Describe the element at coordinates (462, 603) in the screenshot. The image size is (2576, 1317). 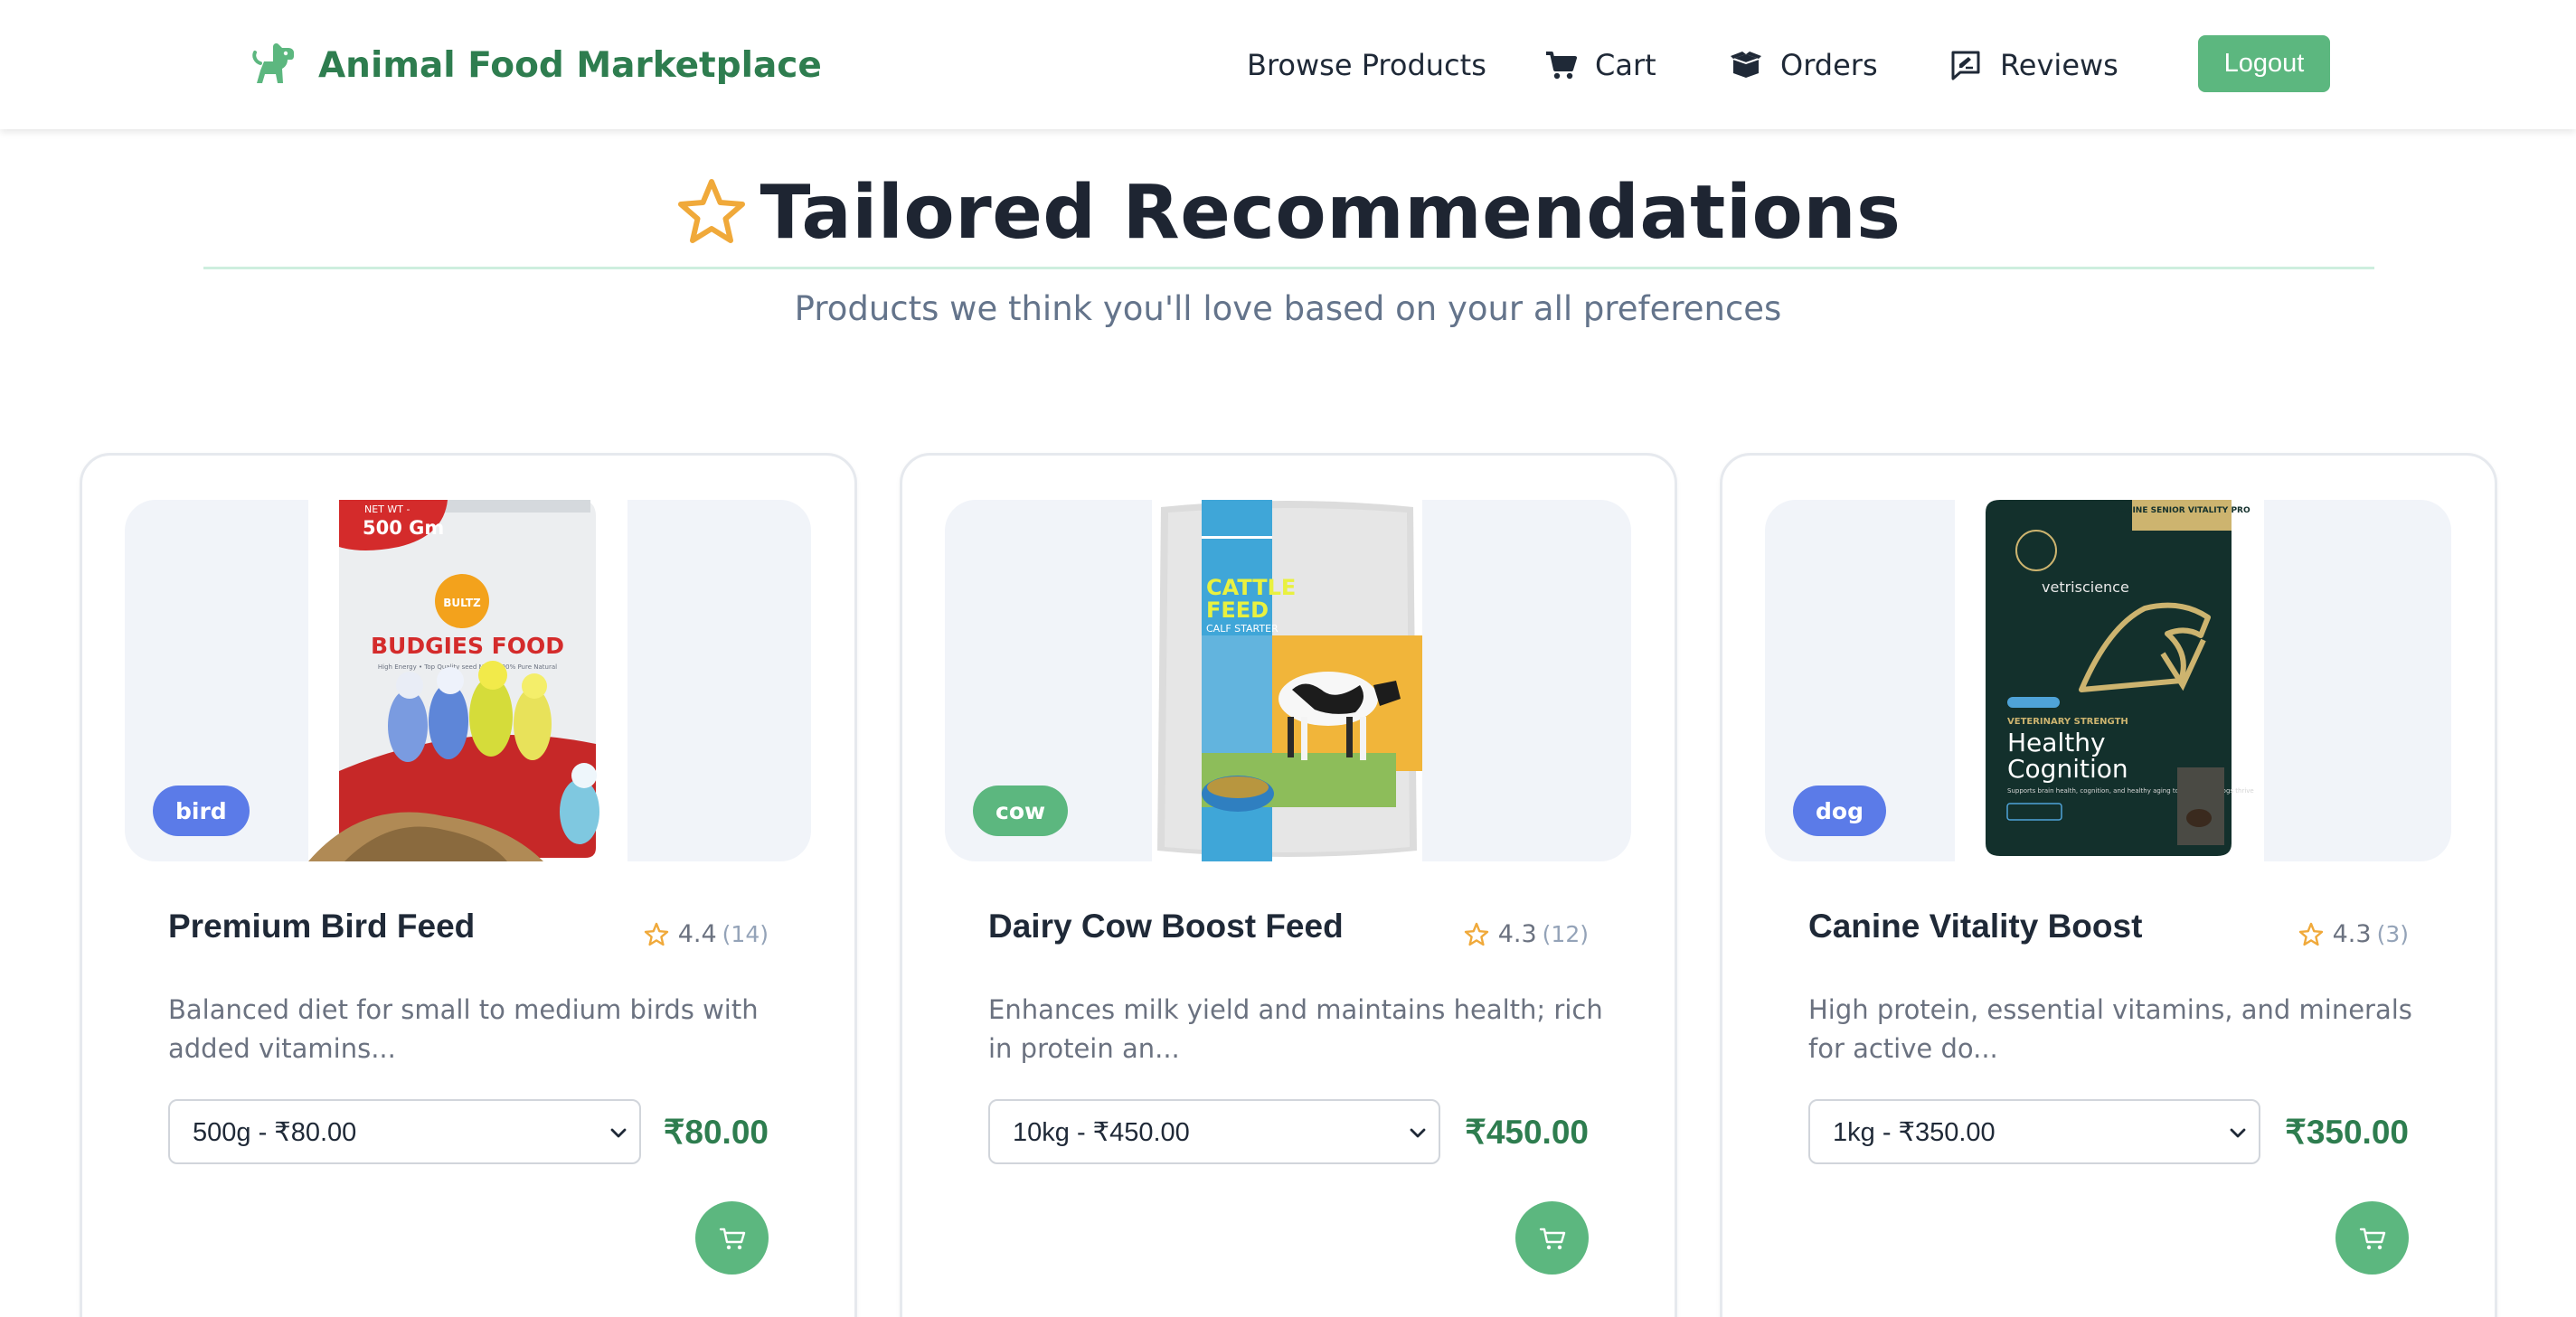
I see `brand-logo-text: BULTZ` at that location.